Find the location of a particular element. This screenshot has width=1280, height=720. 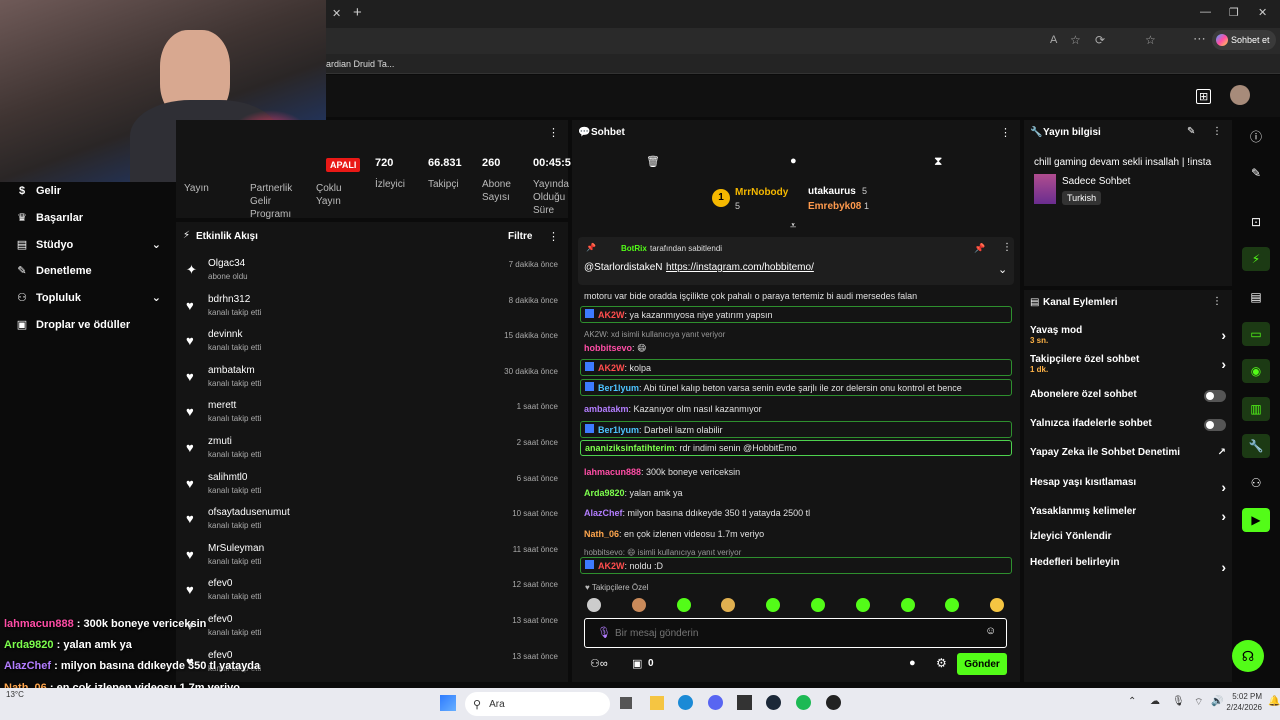

spotify-icon is located at coordinates (803, 702).